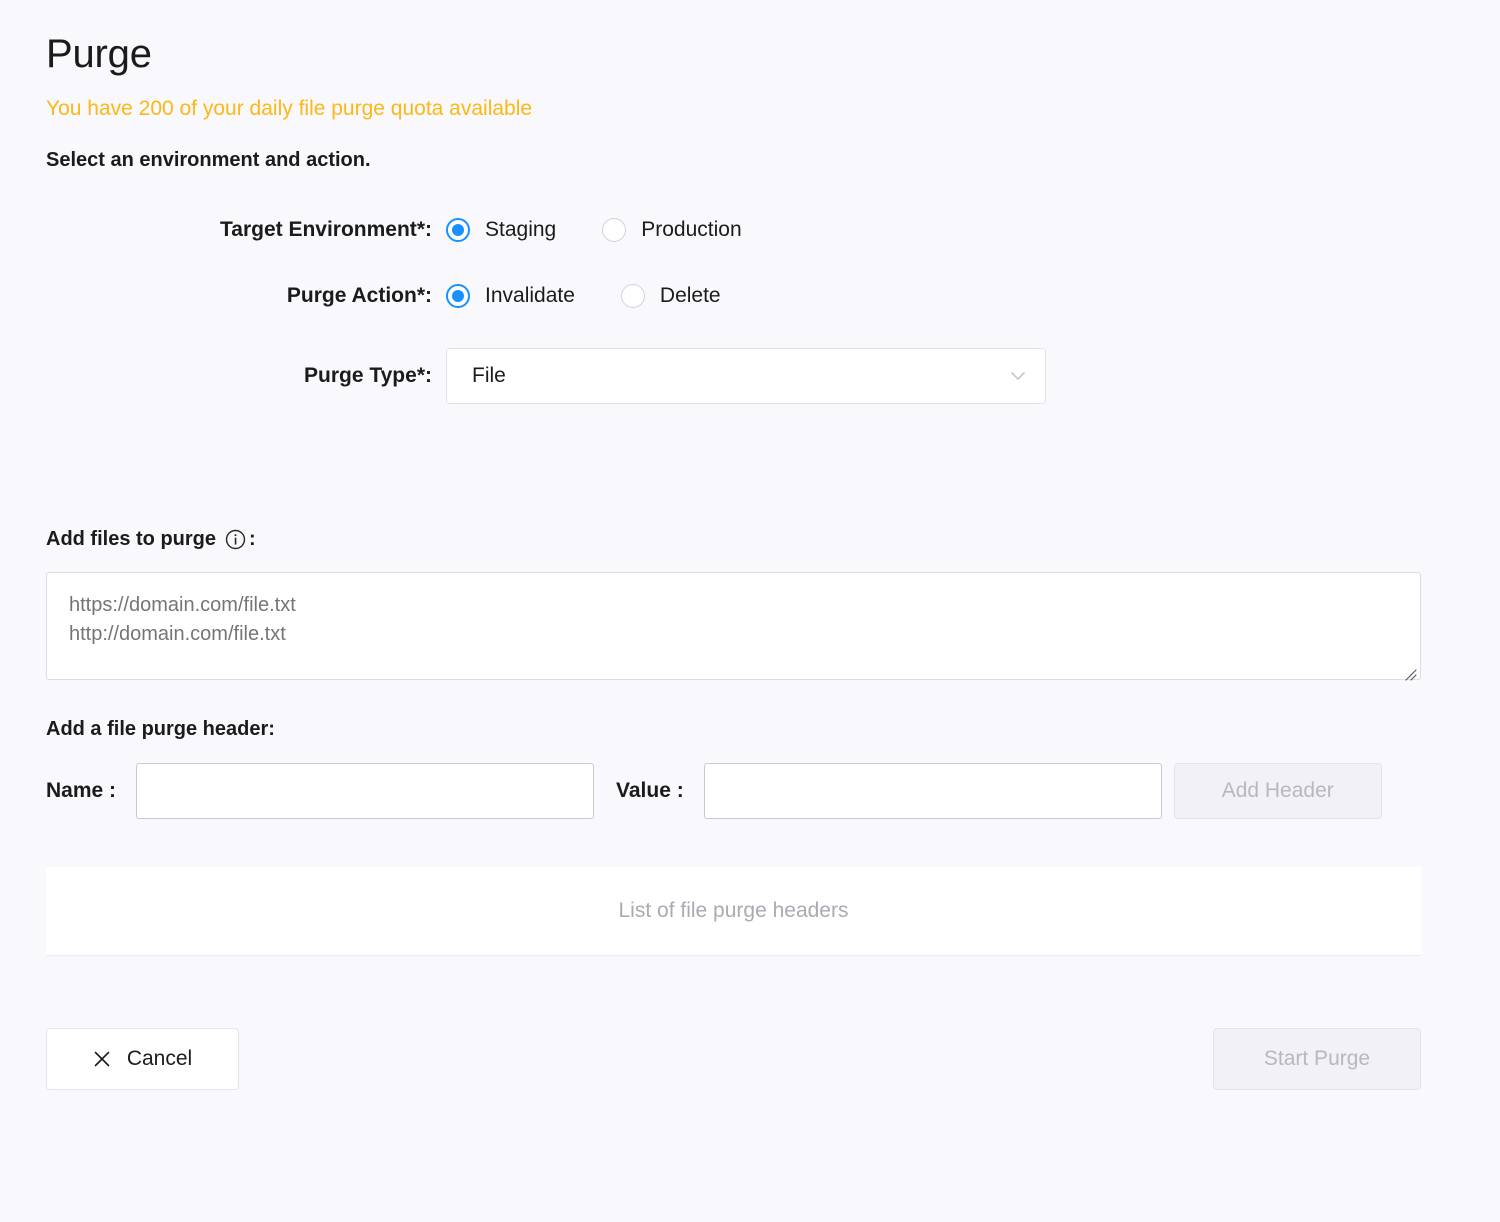 This screenshot has width=1500, height=1222. I want to click on add-files-heading-text: Add files to purge, so click(131, 539).